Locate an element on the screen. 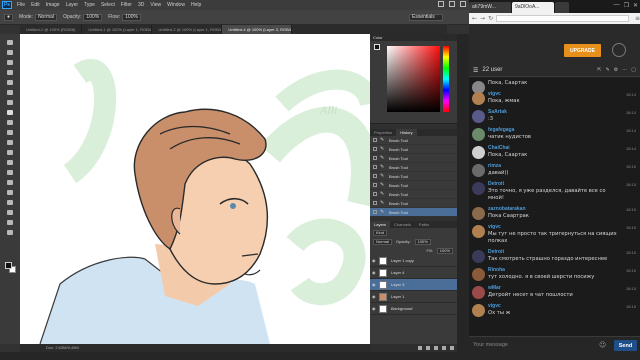  users-icon: ☰ is located at coordinates (475, 70).